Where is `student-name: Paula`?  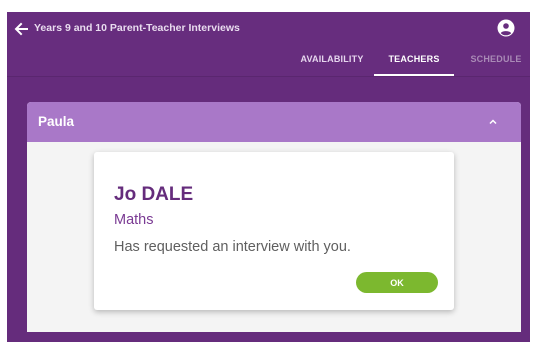 student-name: Paula is located at coordinates (56, 121).